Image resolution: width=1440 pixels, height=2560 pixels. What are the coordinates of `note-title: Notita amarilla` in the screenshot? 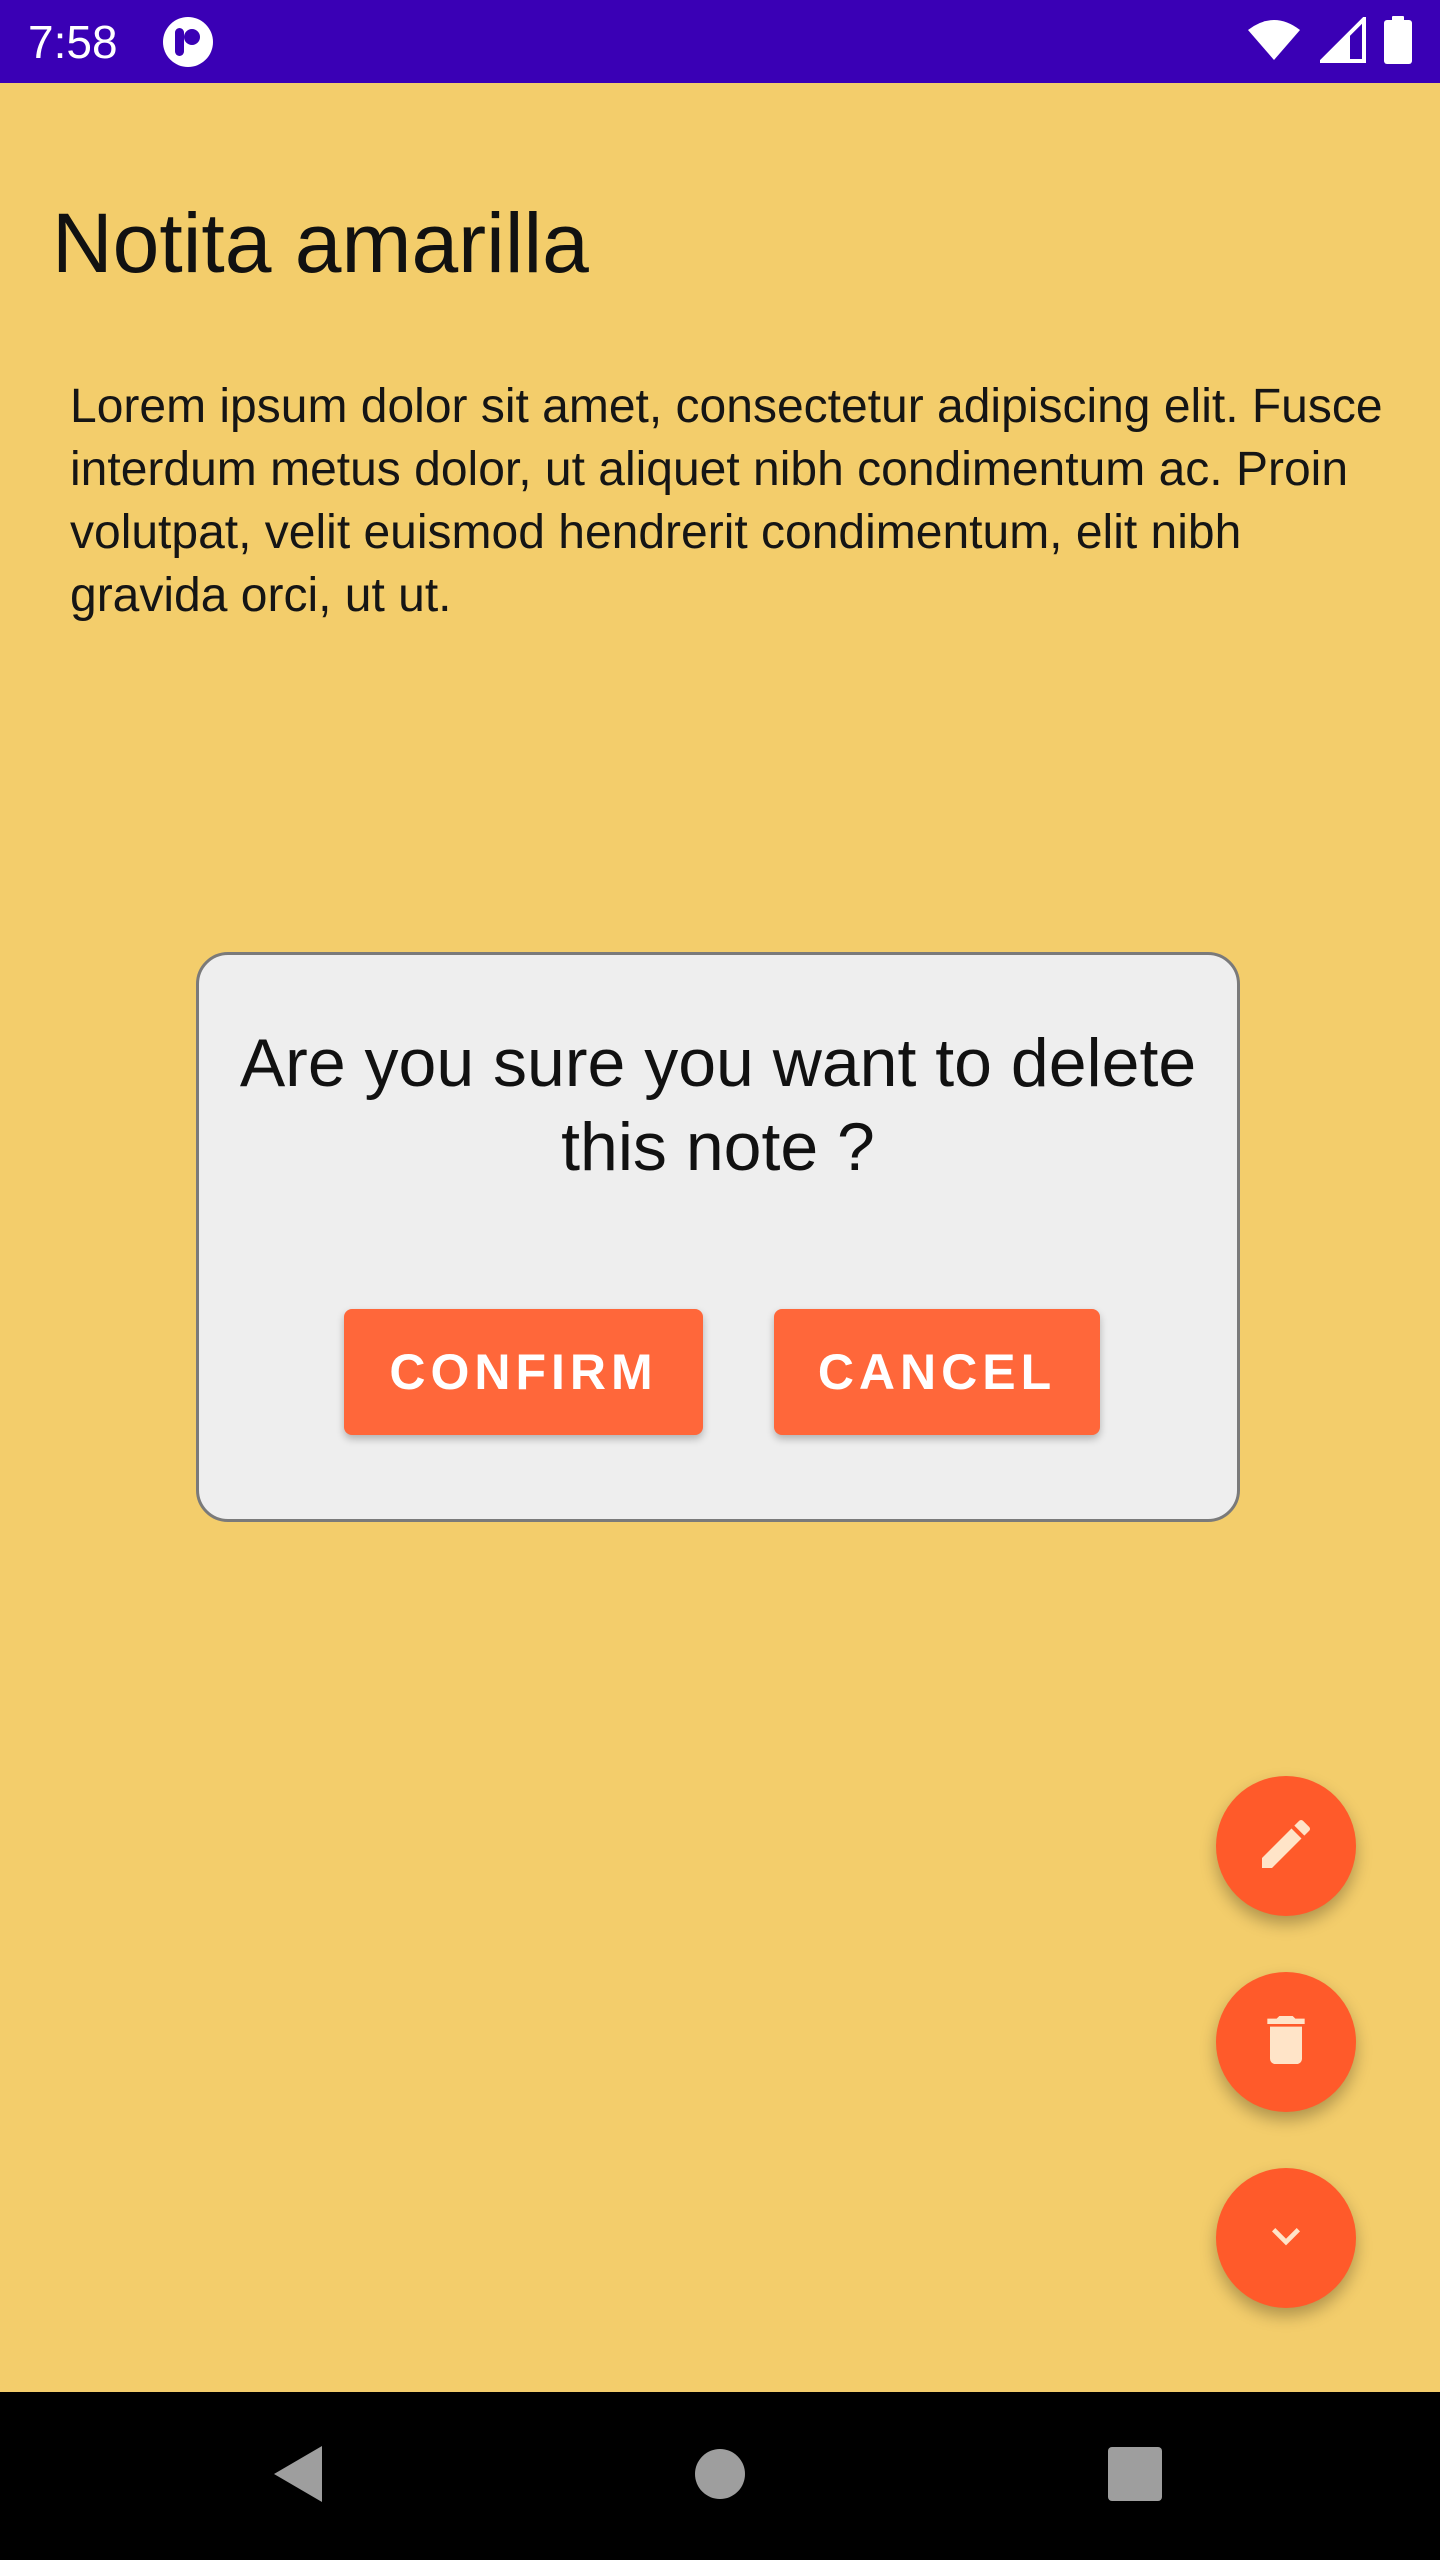 It's located at (320, 243).